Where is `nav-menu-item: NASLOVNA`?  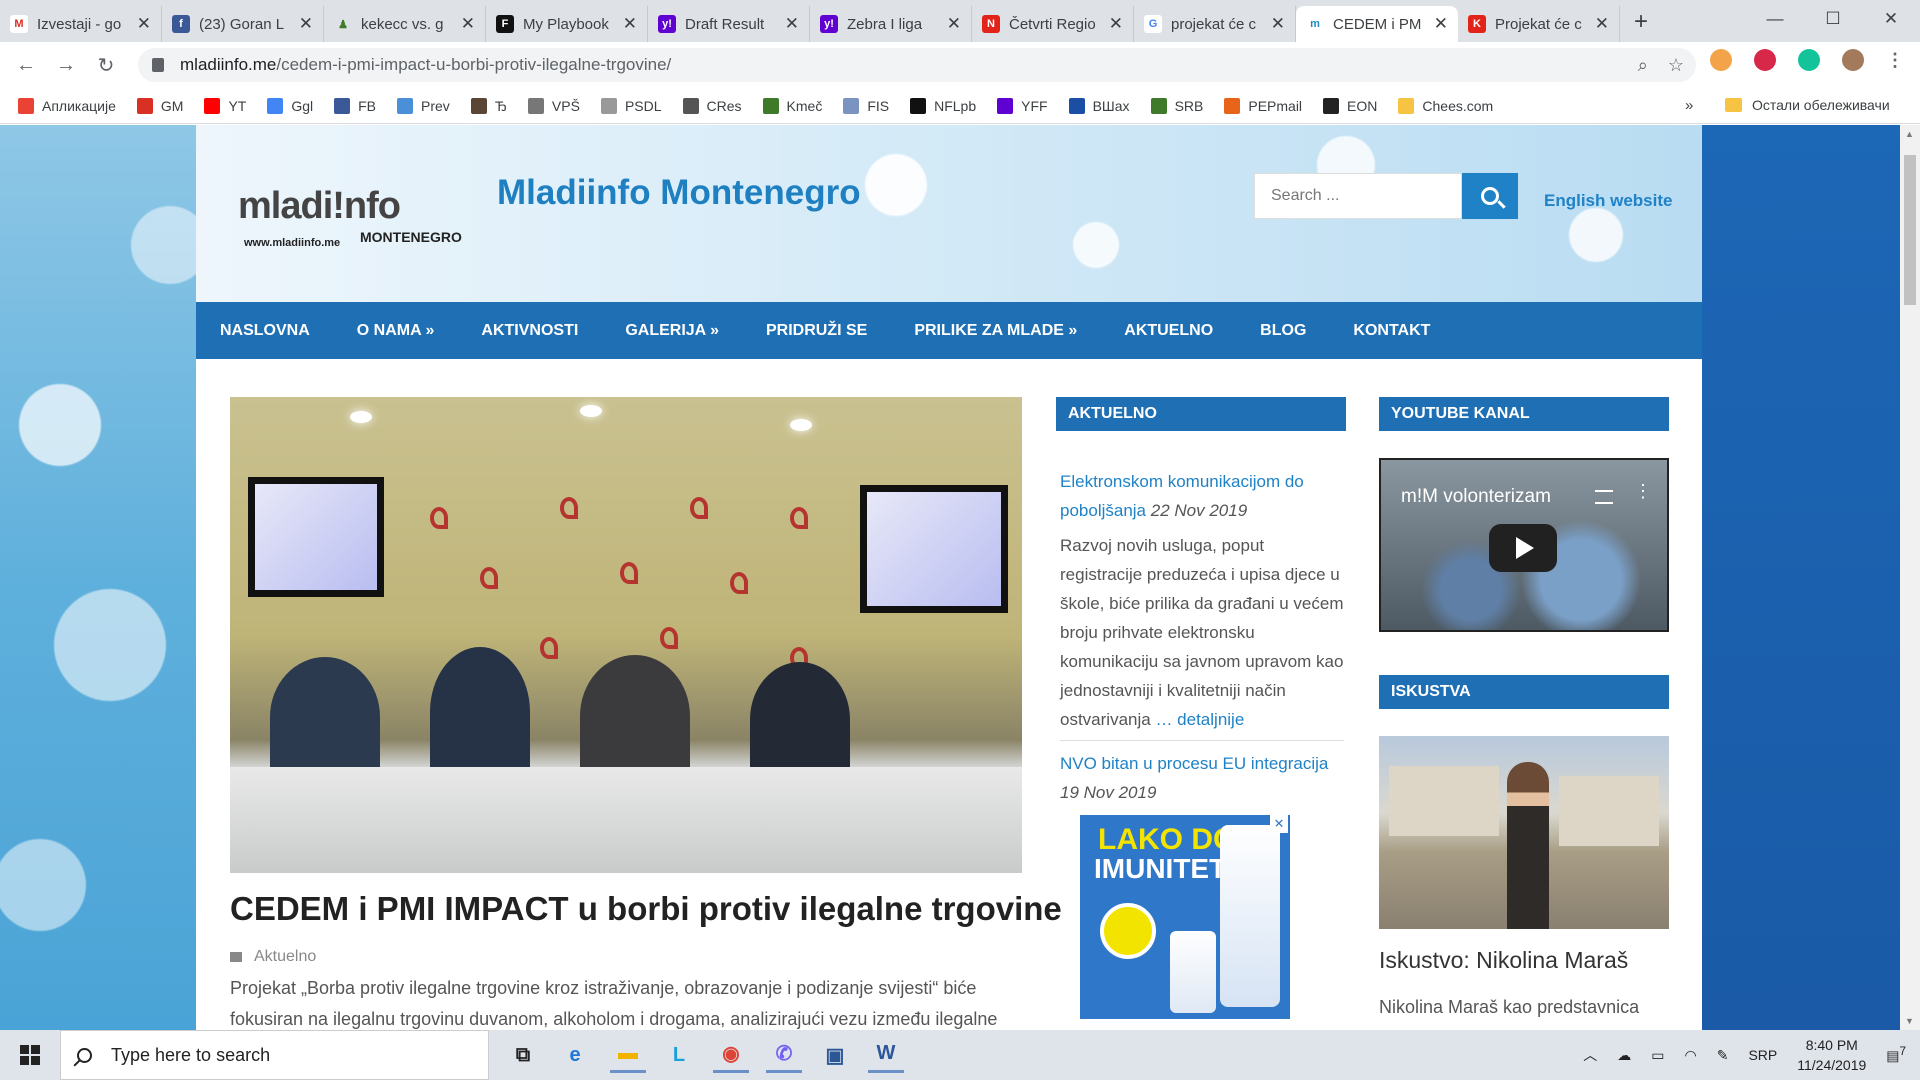
nav-menu-item: NASLOVNA is located at coordinates (265, 331).